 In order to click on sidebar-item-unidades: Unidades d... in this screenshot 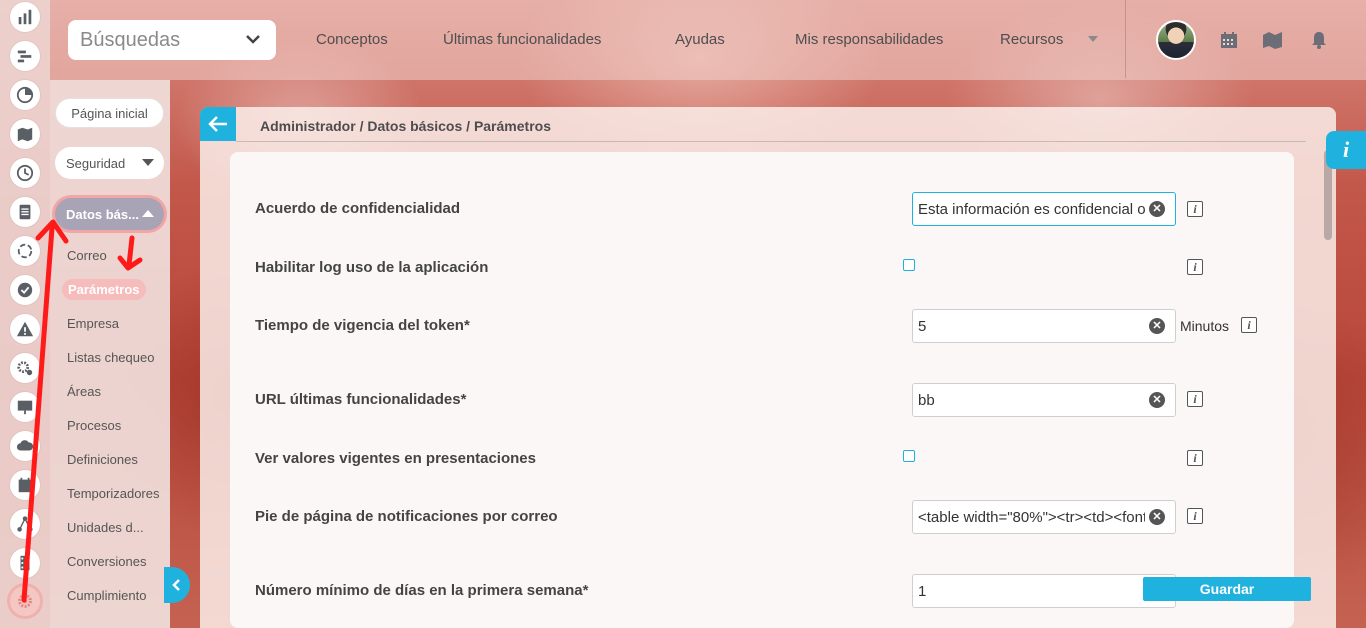, I will do `click(105, 527)`.